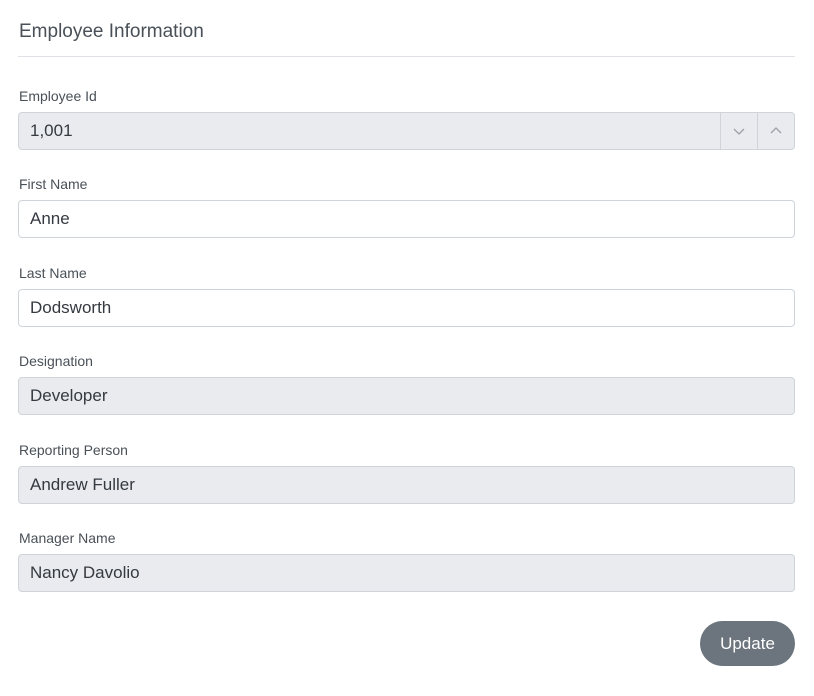 This screenshot has width=814, height=696. I want to click on last-name-label: Last Name, so click(53, 273).